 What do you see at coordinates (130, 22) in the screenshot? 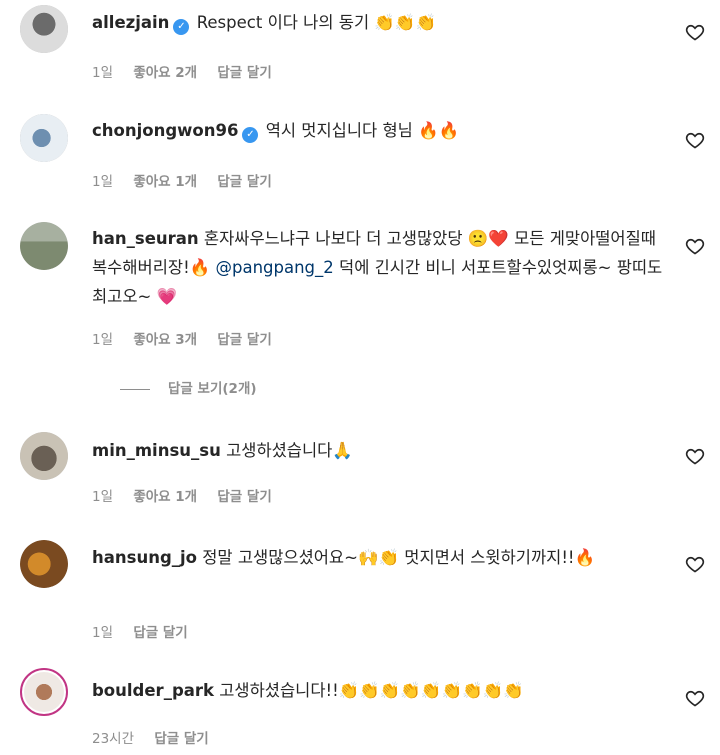
I see `comment-username: allezjain` at bounding box center [130, 22].